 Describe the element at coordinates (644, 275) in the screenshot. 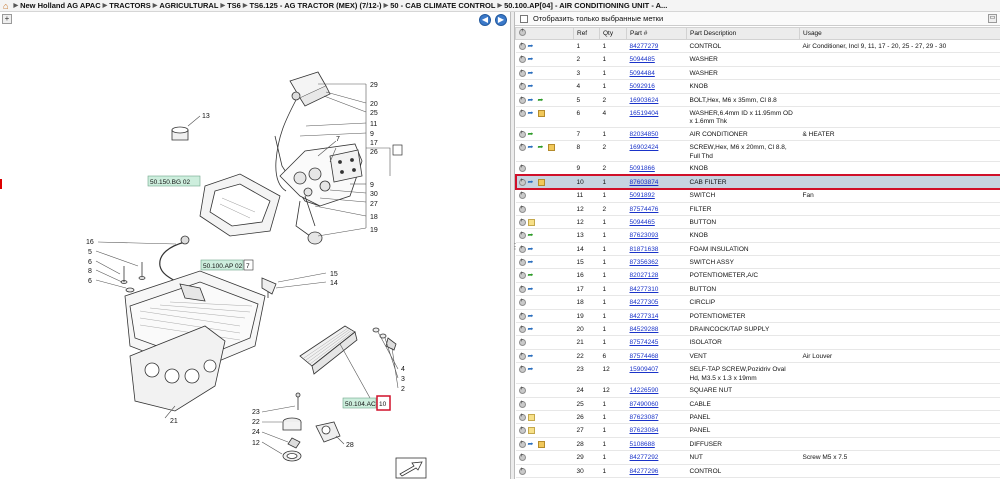

I see `part-number-link: 82027128` at that location.